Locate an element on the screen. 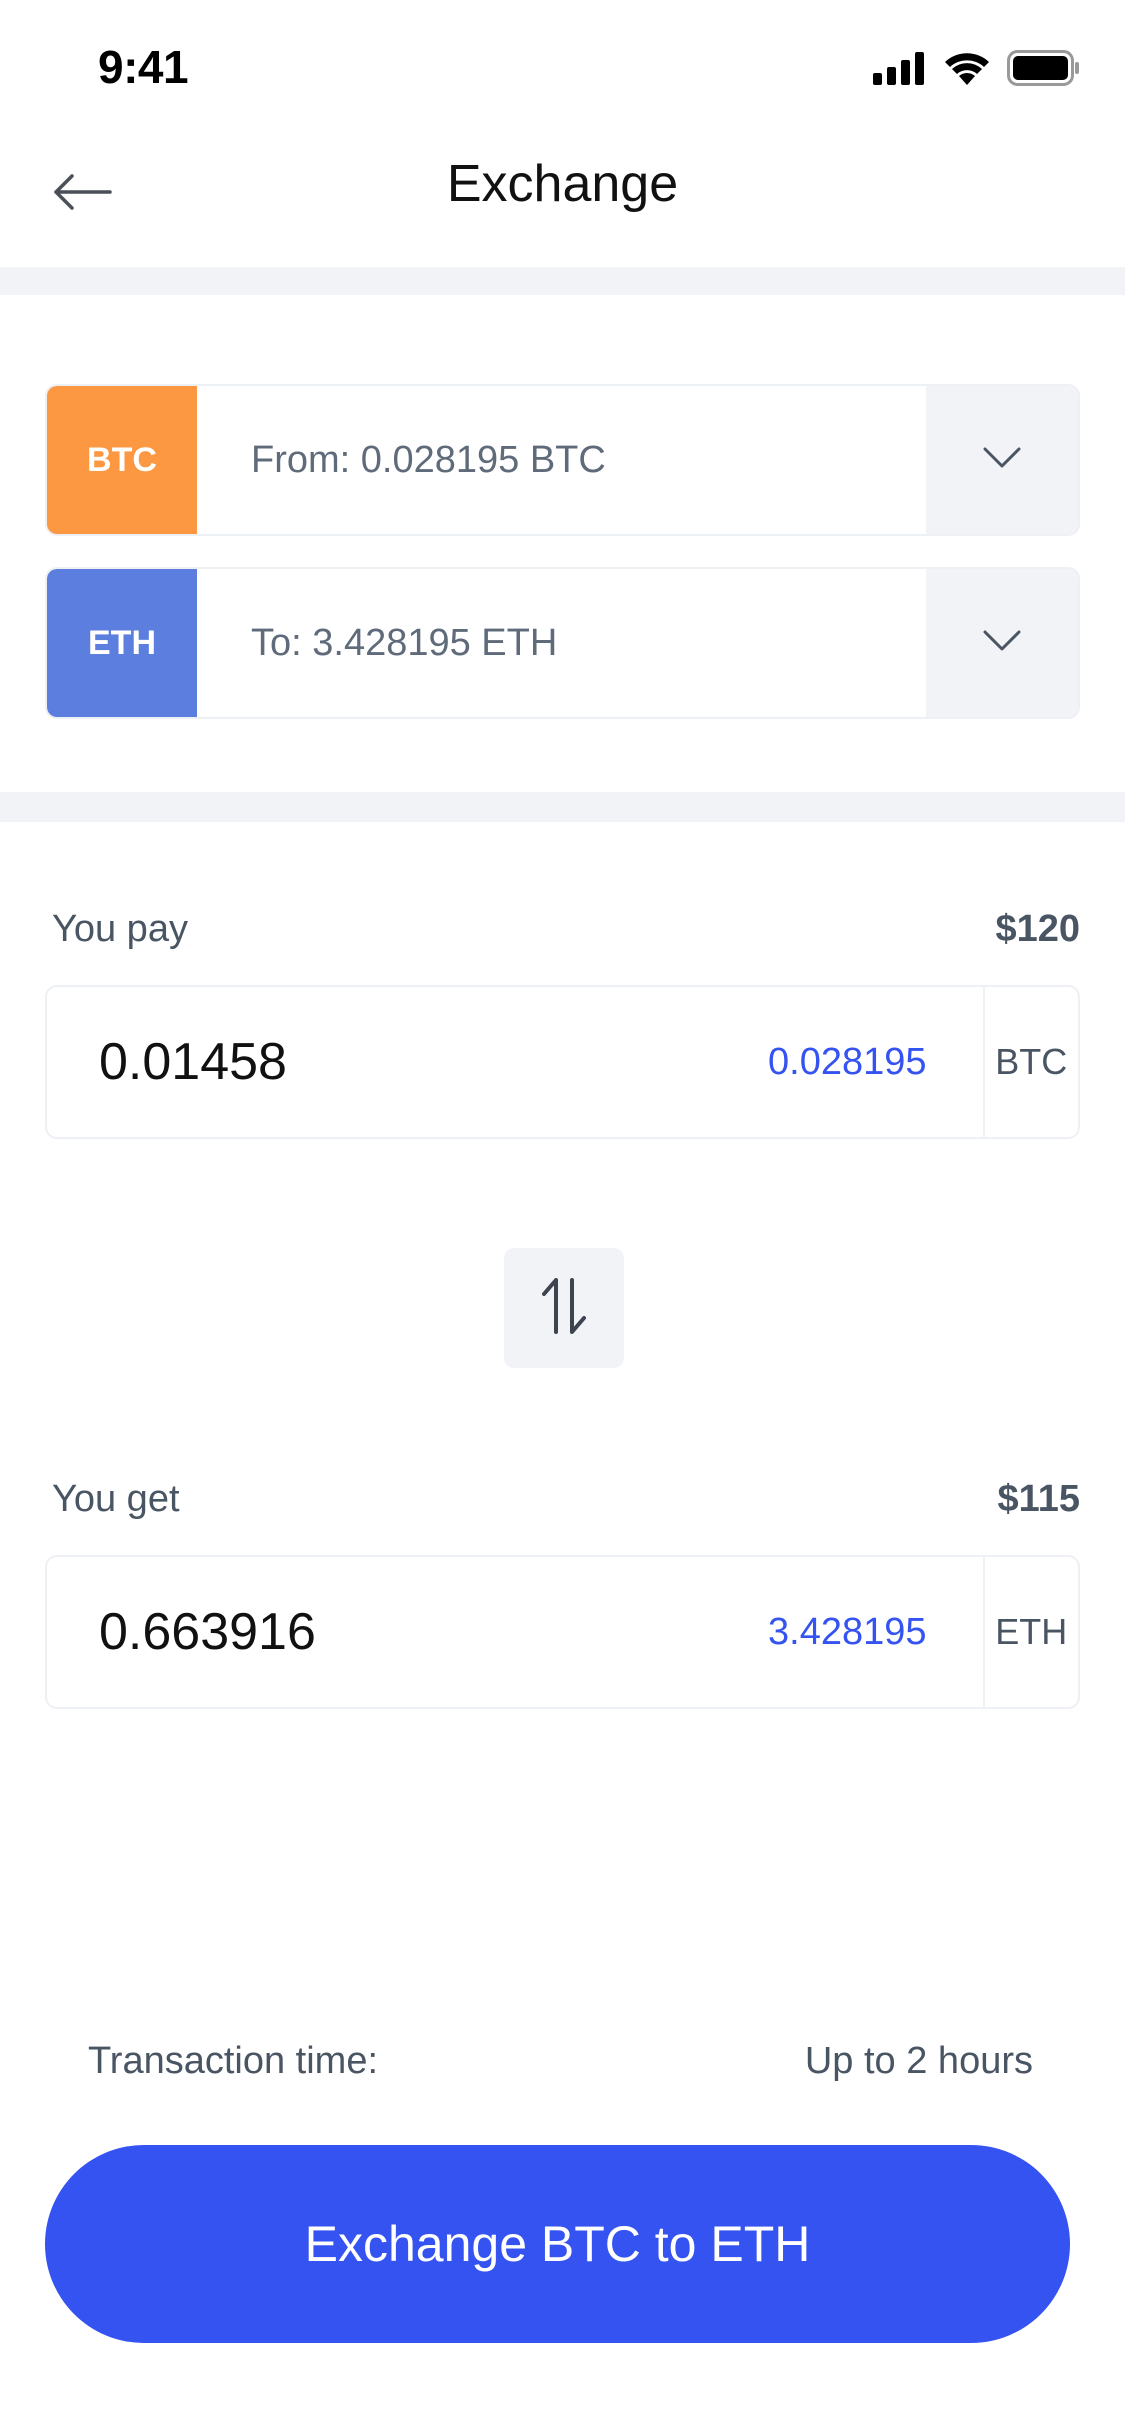 This screenshot has height=2436, width=1125. status-icons is located at coordinates (977, 70).